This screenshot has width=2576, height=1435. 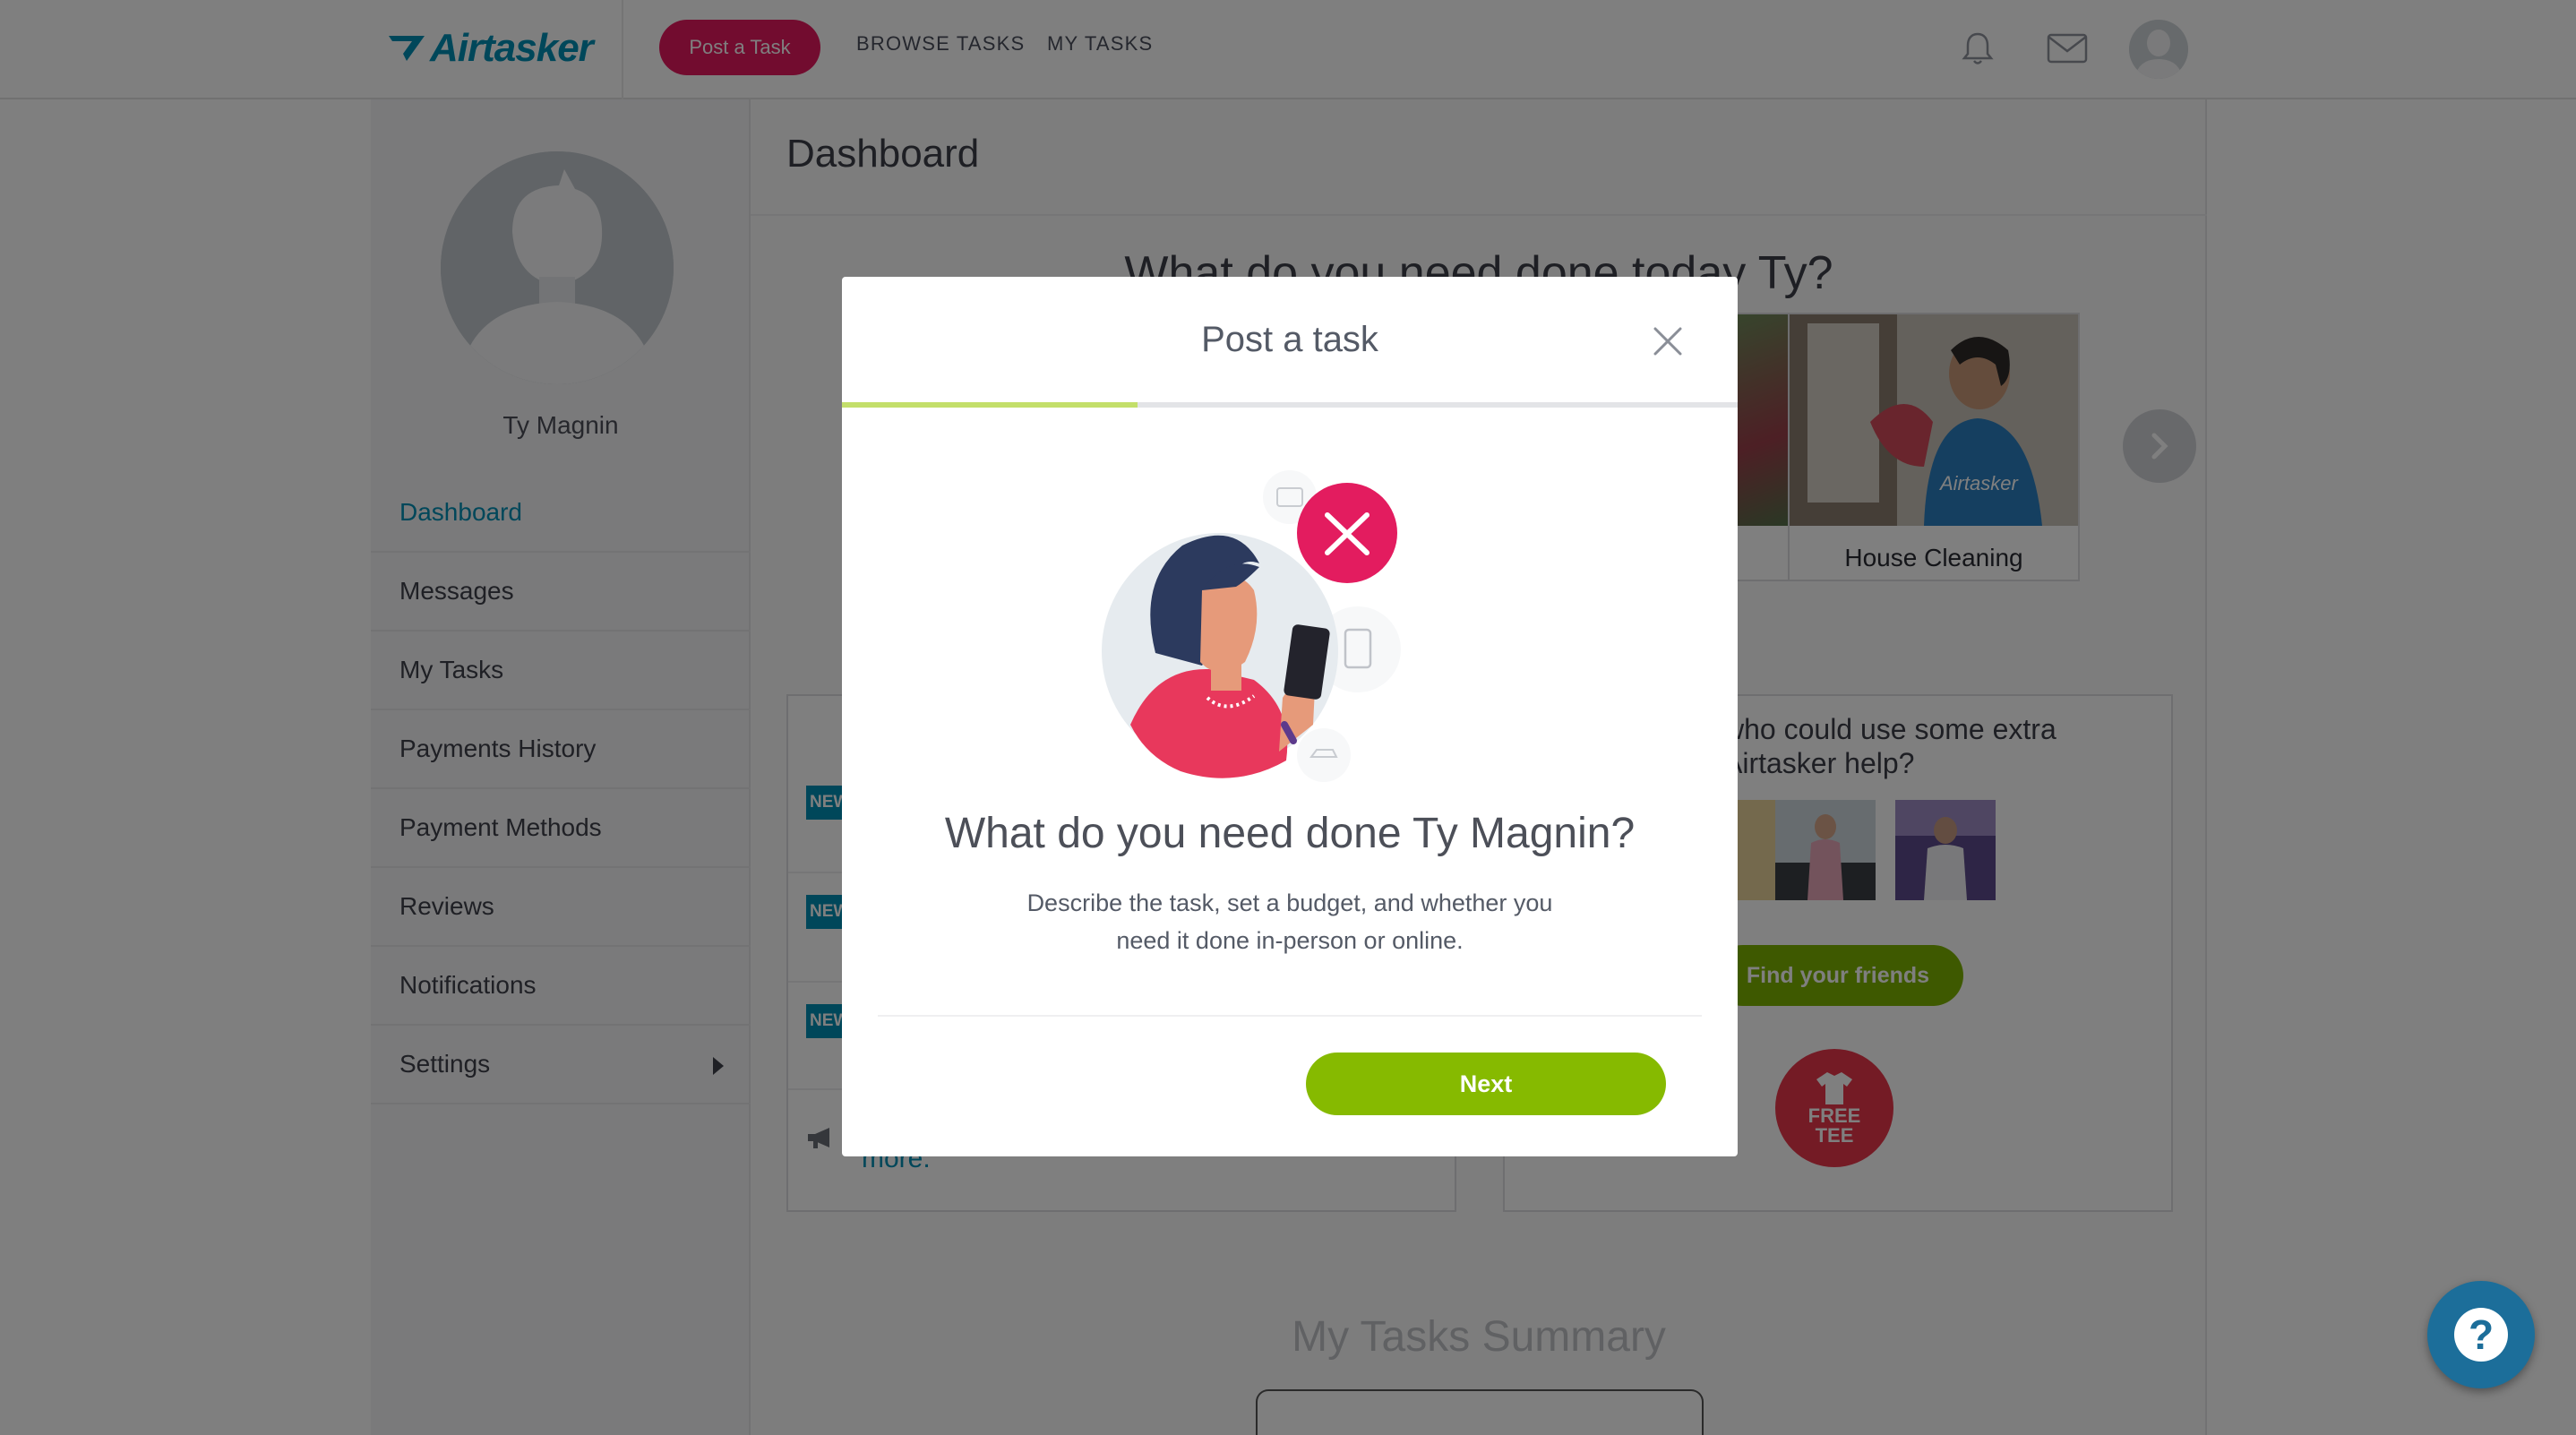 What do you see at coordinates (1251, 626) in the screenshot?
I see `task-illustration` at bounding box center [1251, 626].